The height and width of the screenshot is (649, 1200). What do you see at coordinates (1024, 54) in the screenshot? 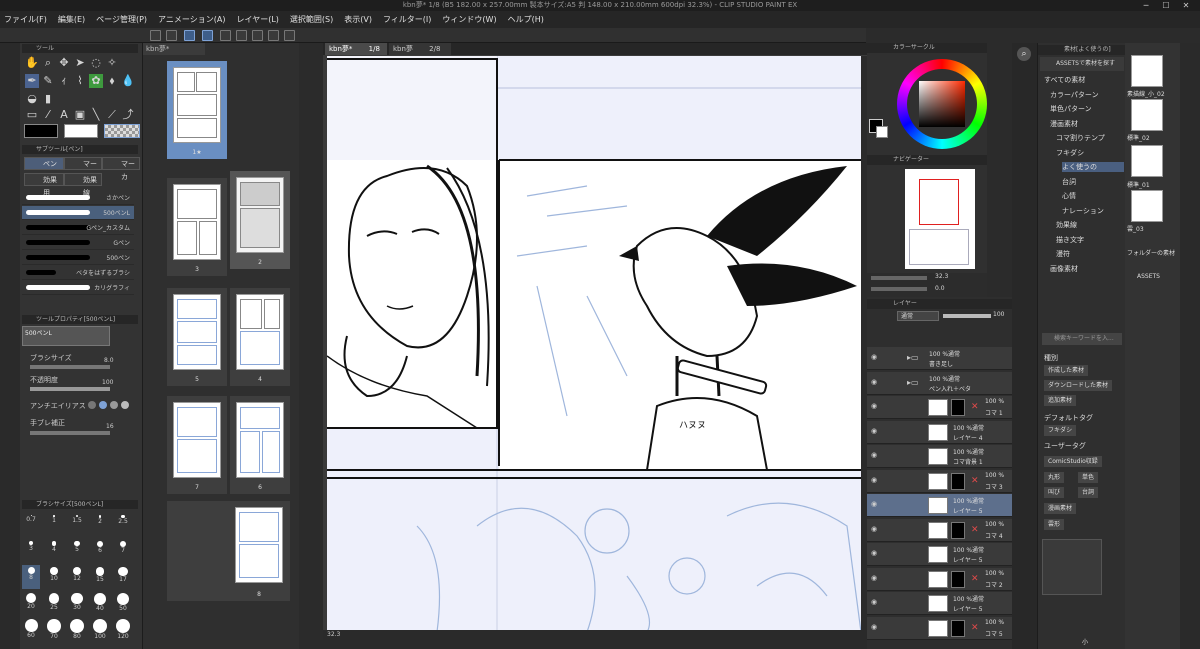
I see `search-icon: ⌕` at bounding box center [1024, 54].